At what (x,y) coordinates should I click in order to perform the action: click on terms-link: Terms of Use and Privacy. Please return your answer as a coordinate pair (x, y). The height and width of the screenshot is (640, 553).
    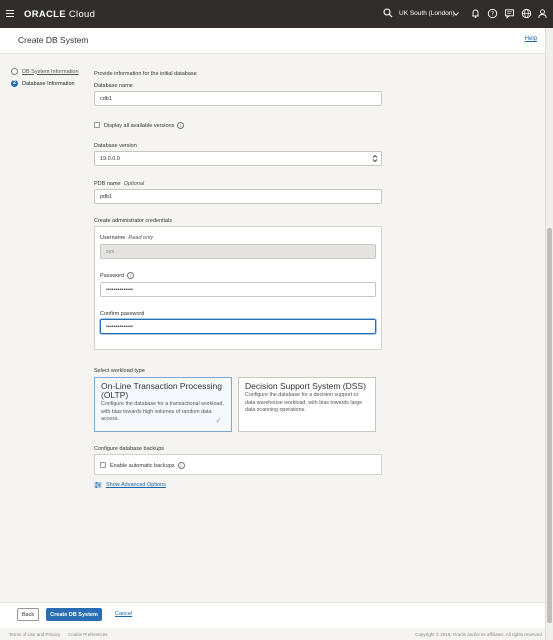
    Looking at the image, I should click on (34, 634).